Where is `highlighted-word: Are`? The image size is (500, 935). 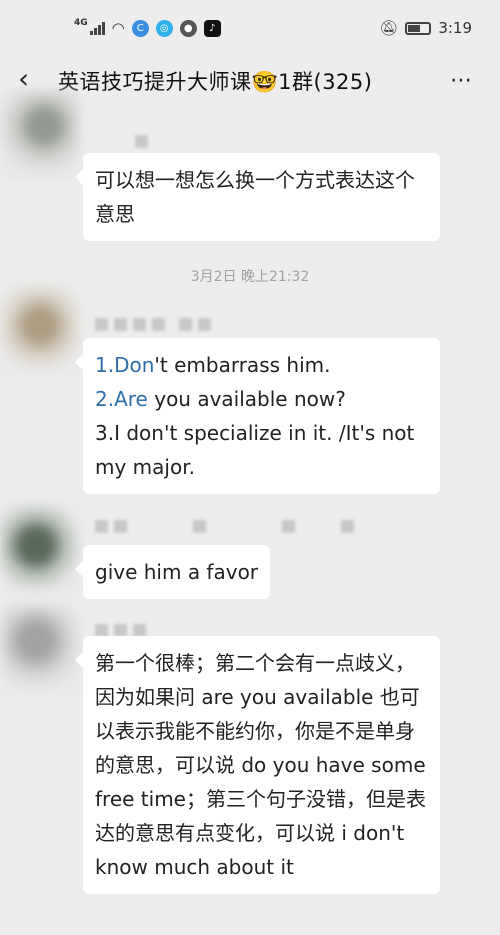 highlighted-word: Are is located at coordinates (131, 399).